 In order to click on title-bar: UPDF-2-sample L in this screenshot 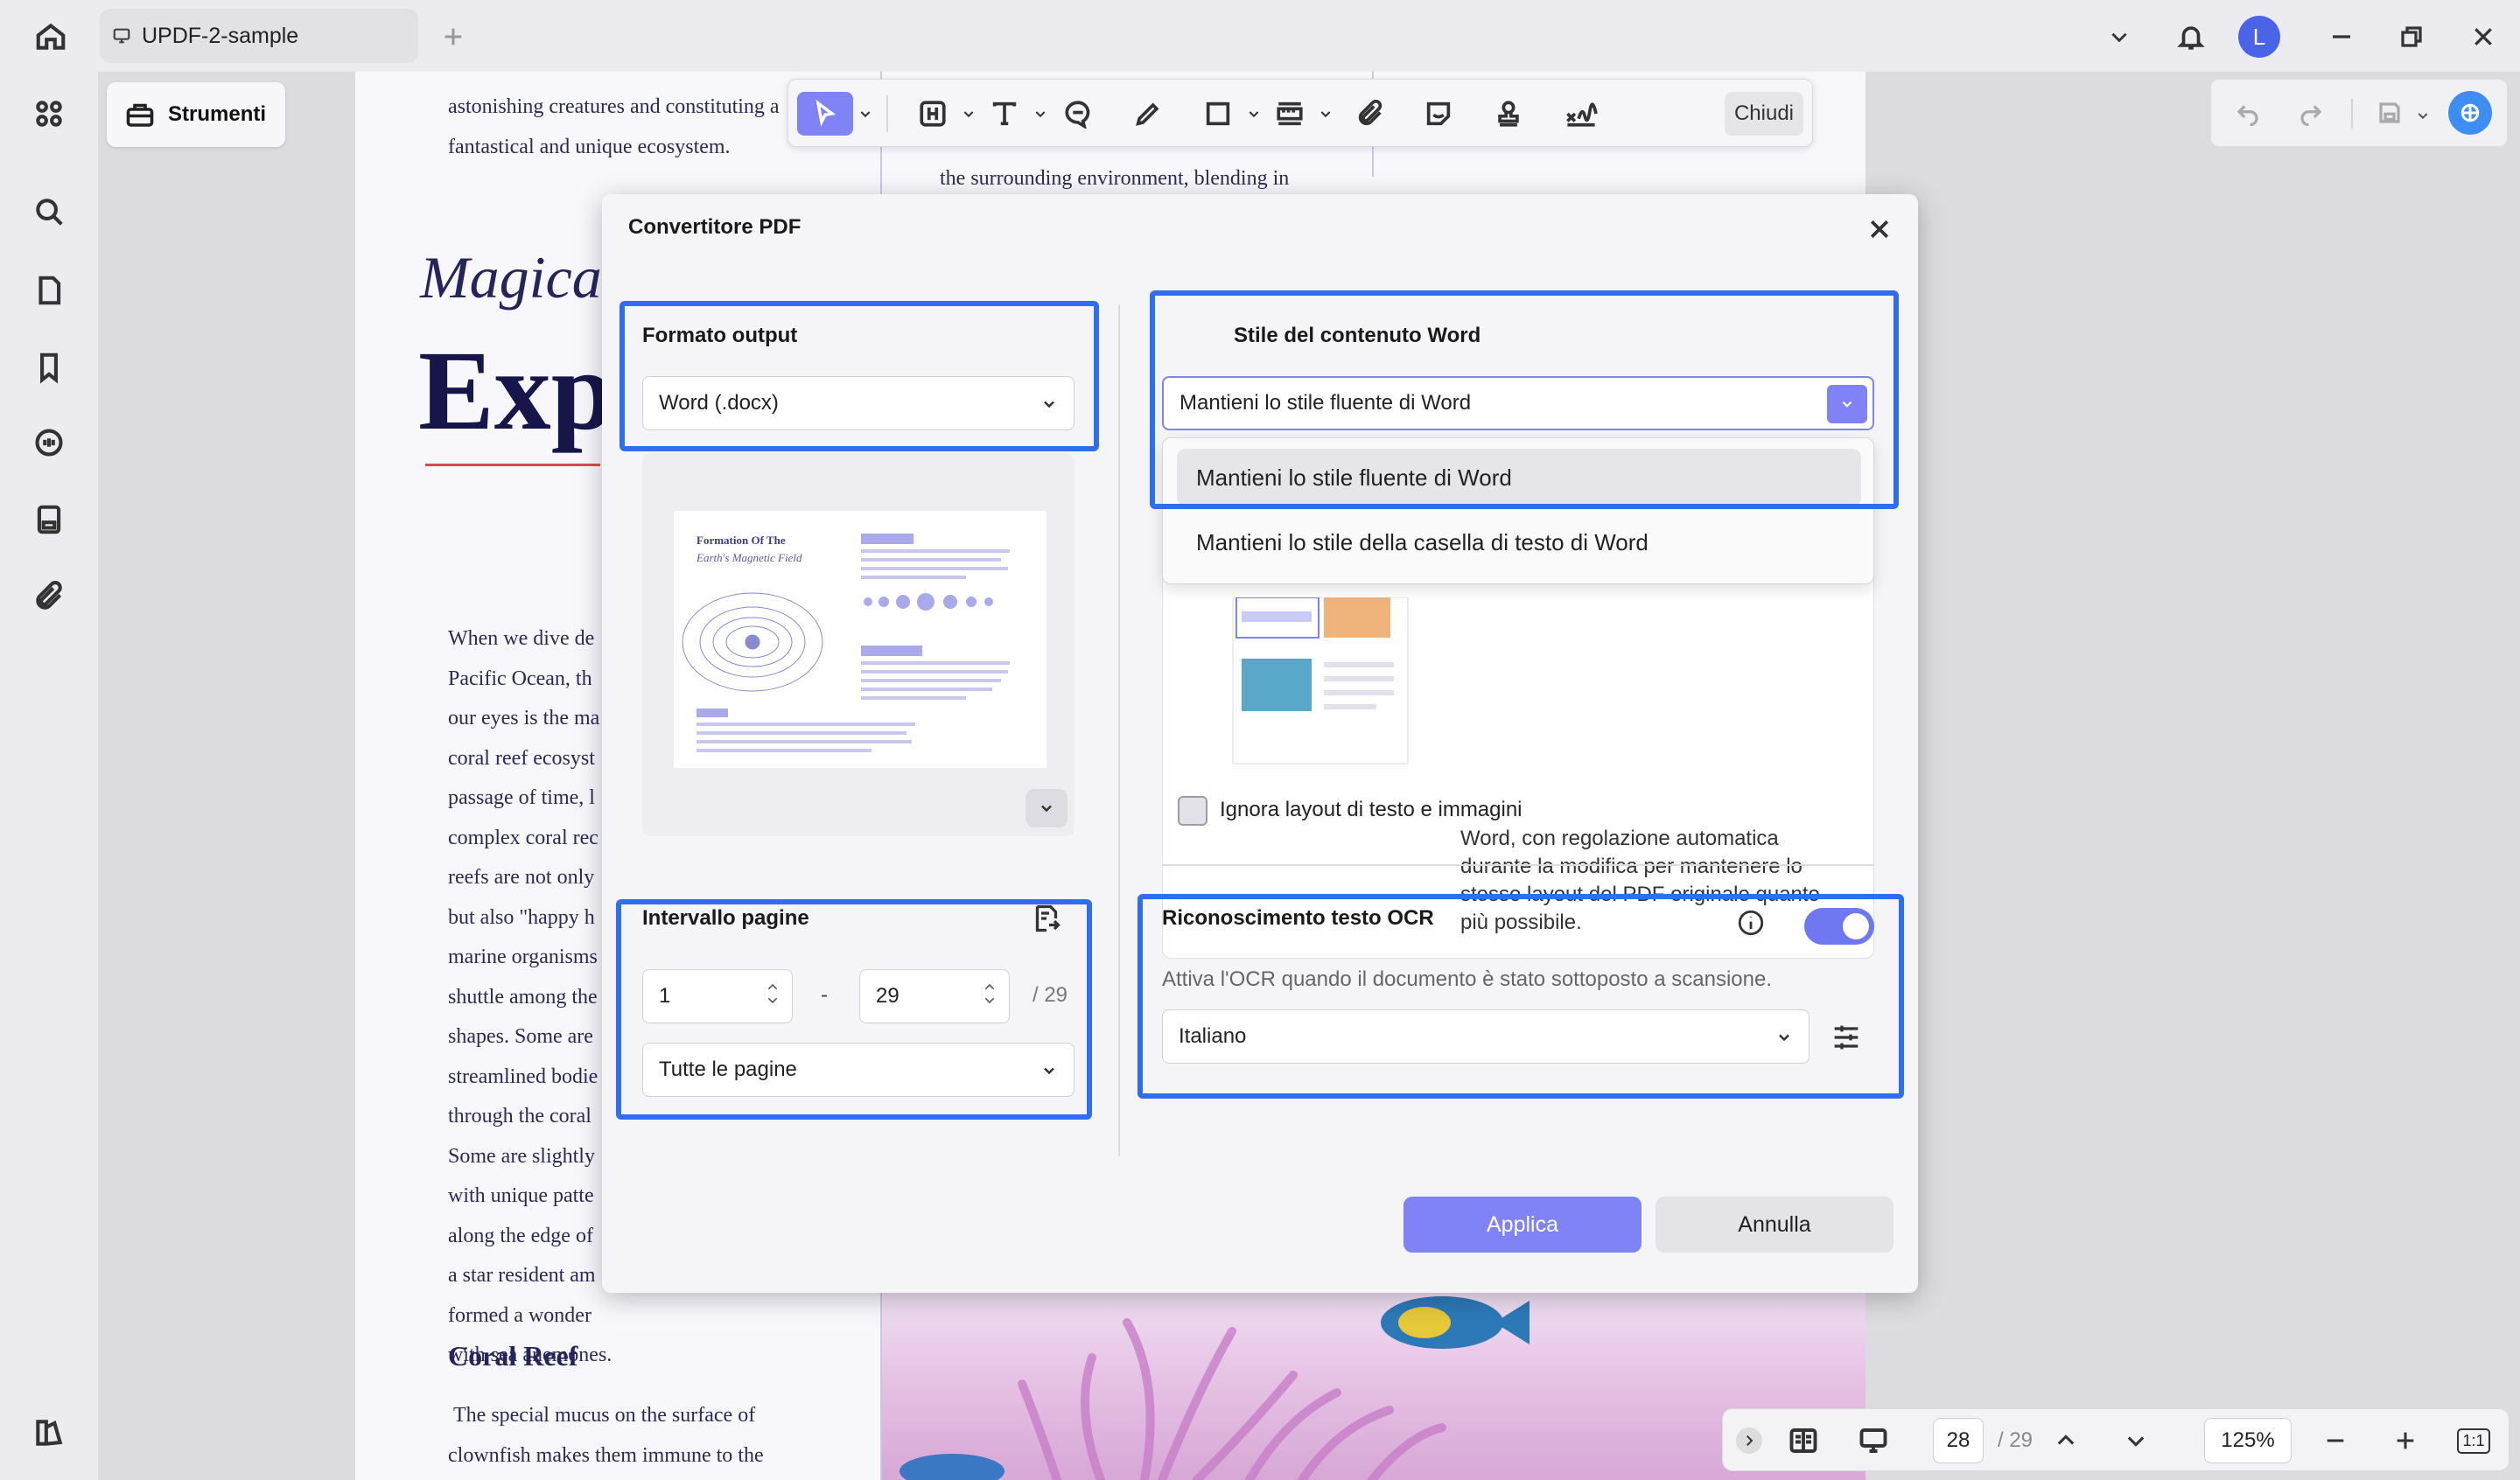, I will do `click(1260, 36)`.